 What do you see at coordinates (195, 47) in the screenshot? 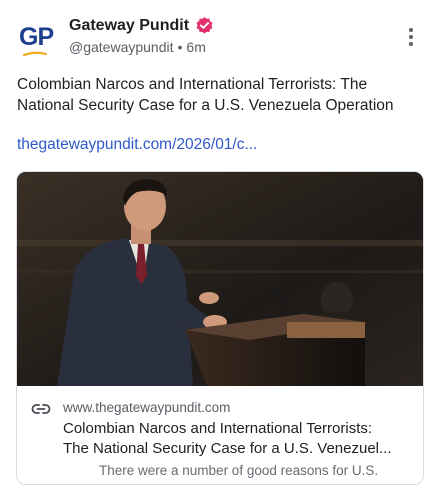
I see `timestamp: 6m` at bounding box center [195, 47].